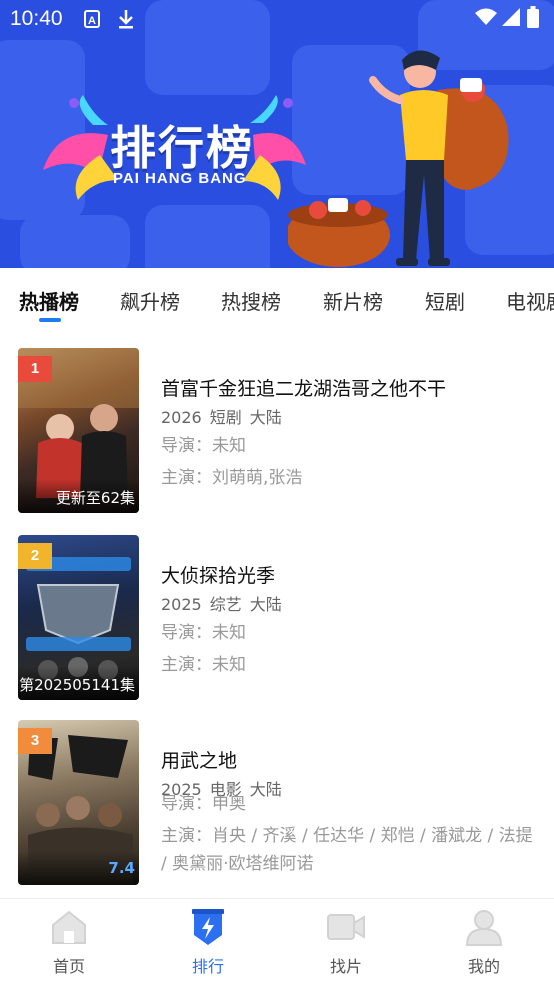 The image size is (554, 984). Describe the element at coordinates (35, 741) in the screenshot. I see `rank-badge: 3` at that location.